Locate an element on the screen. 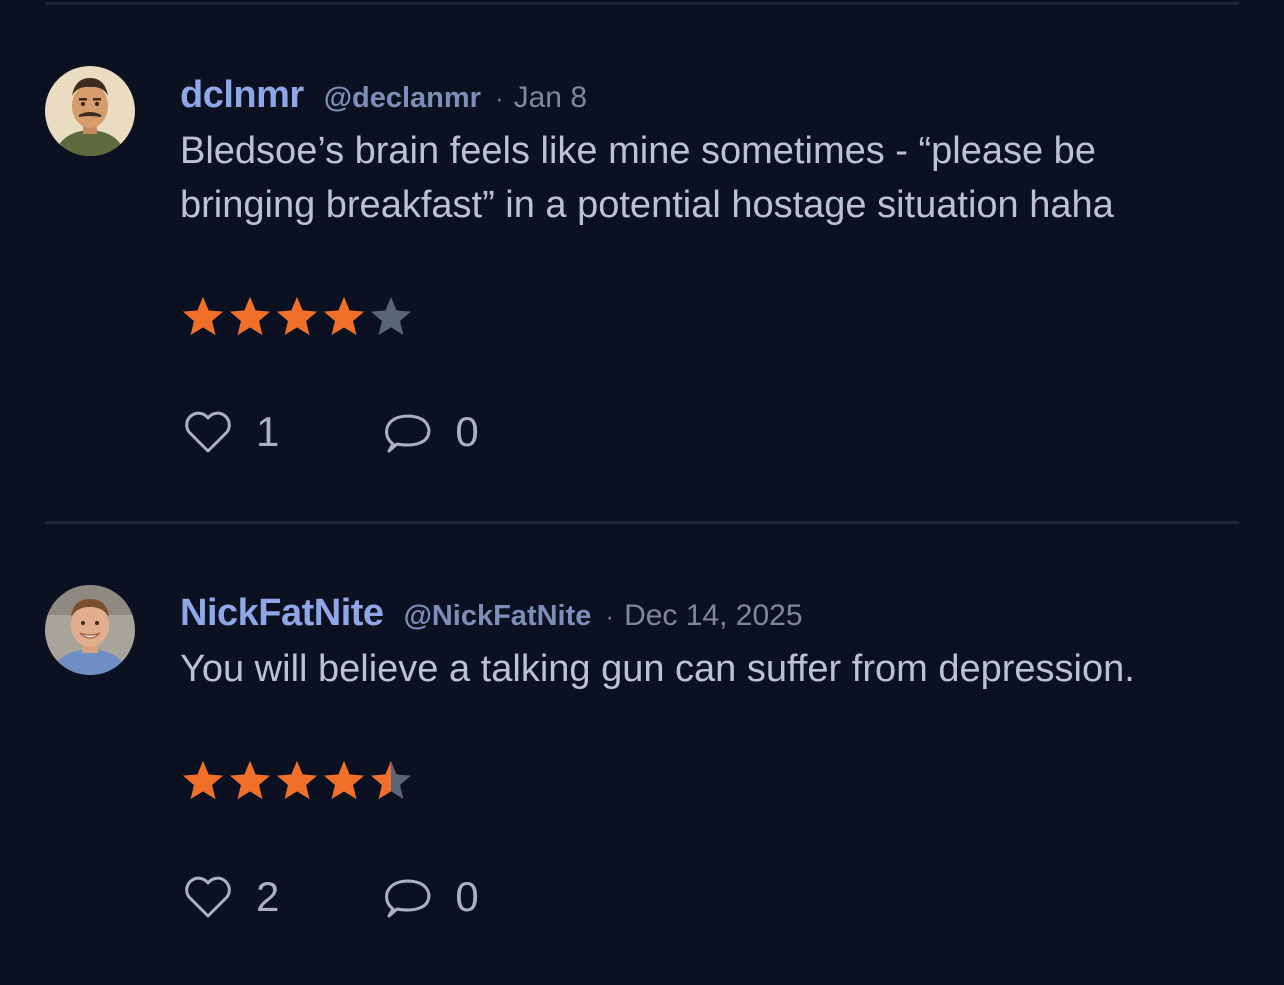 The height and width of the screenshot is (985, 1284). username: dclnmr is located at coordinates (242, 95).